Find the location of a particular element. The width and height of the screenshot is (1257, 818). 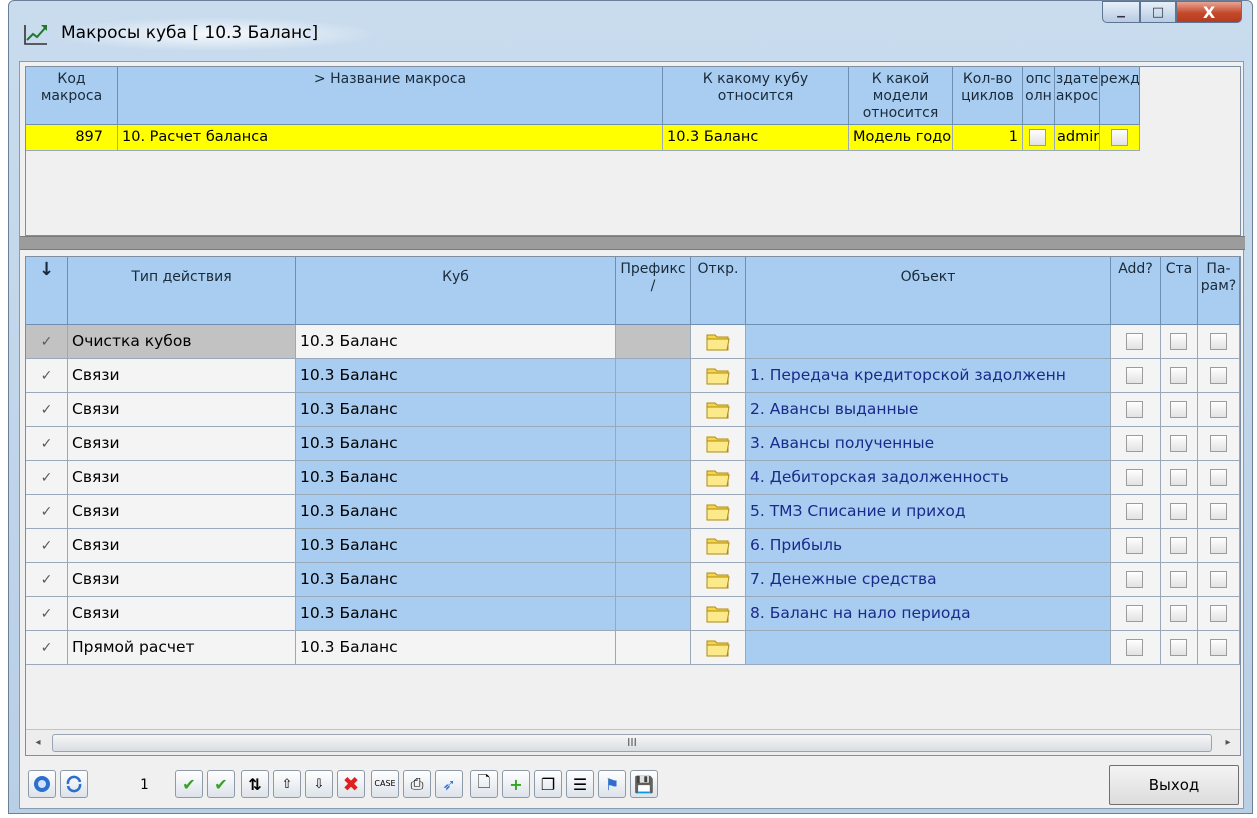

cell-object: 2. Авансы выданные is located at coordinates (928, 410).